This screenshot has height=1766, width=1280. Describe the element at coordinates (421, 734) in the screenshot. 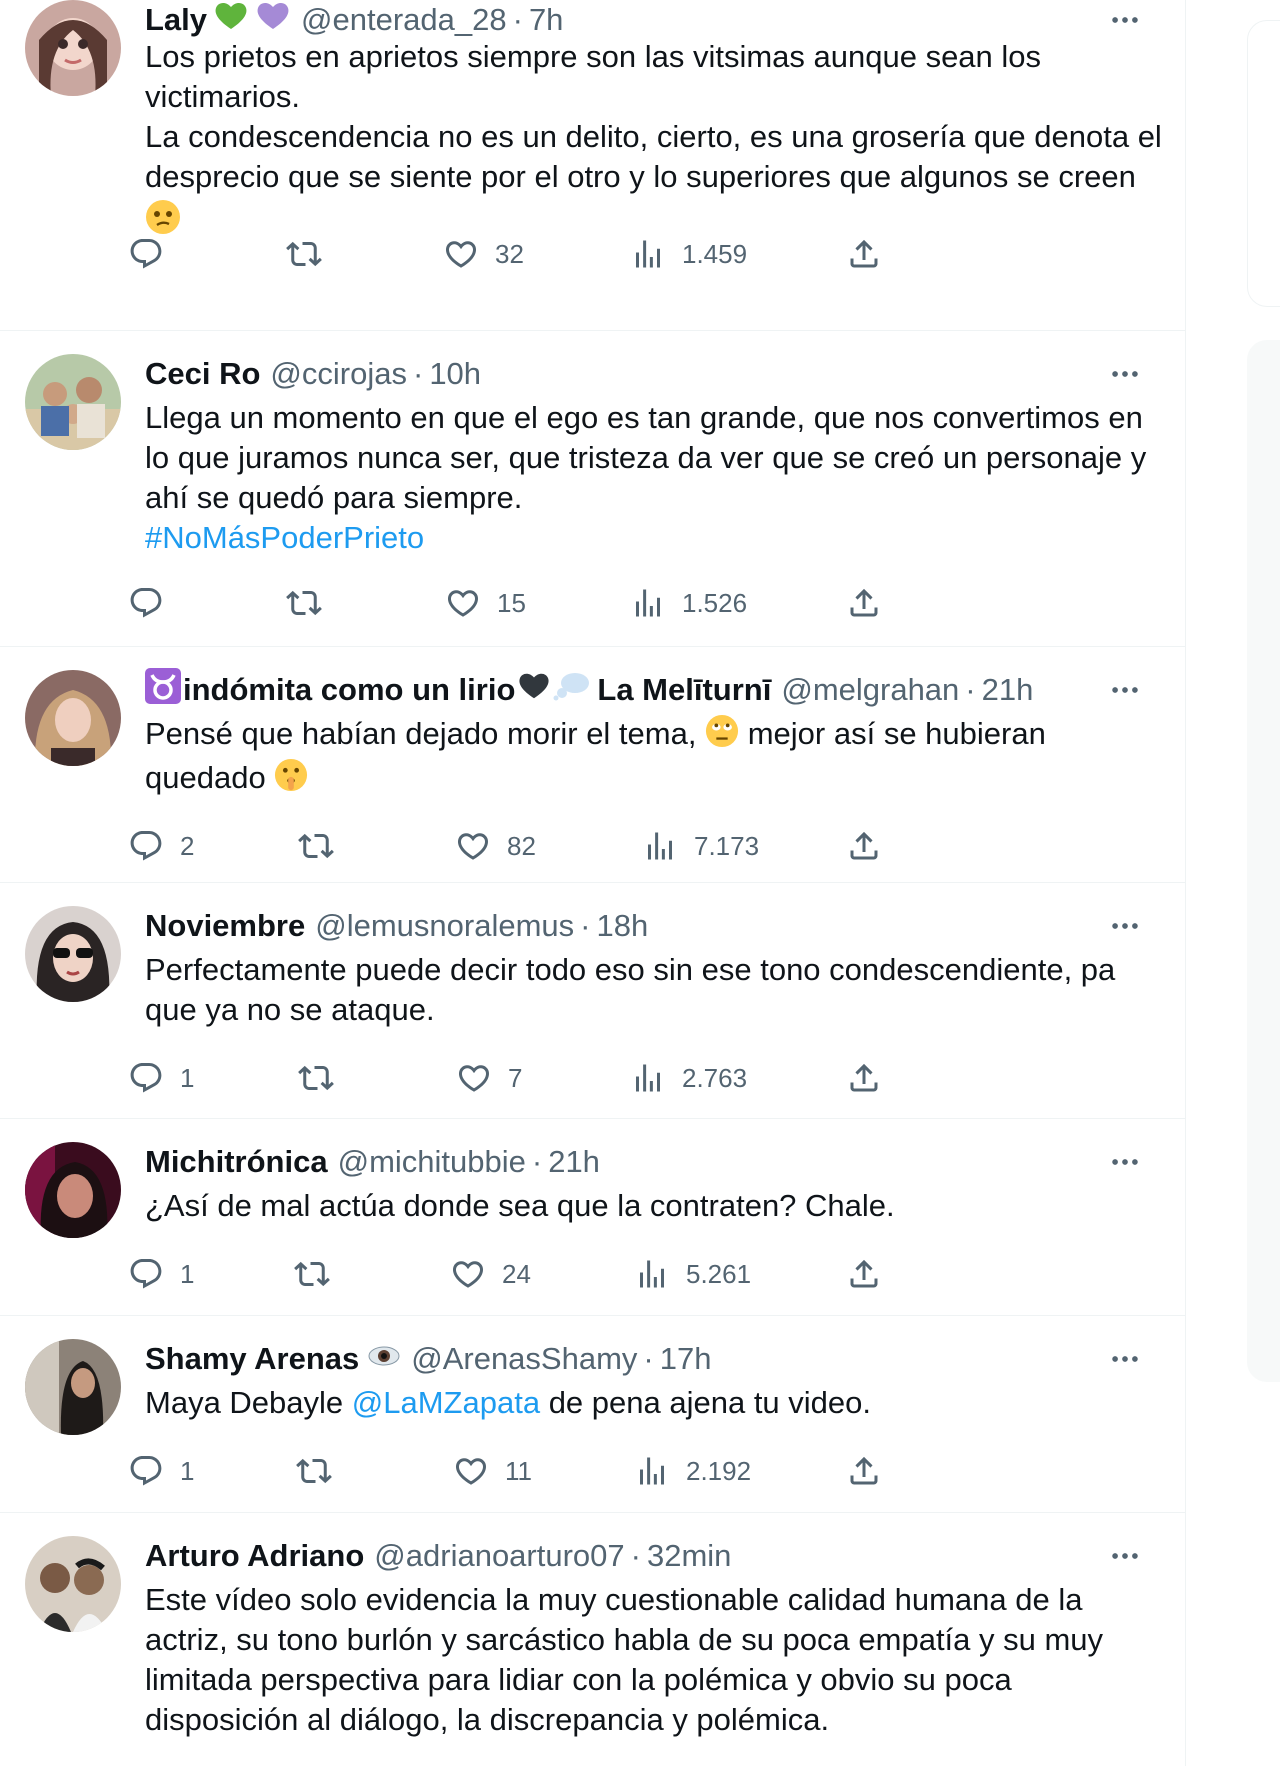

I see `tweet-text-part: Pensé que habían dejado morir el tema,` at that location.